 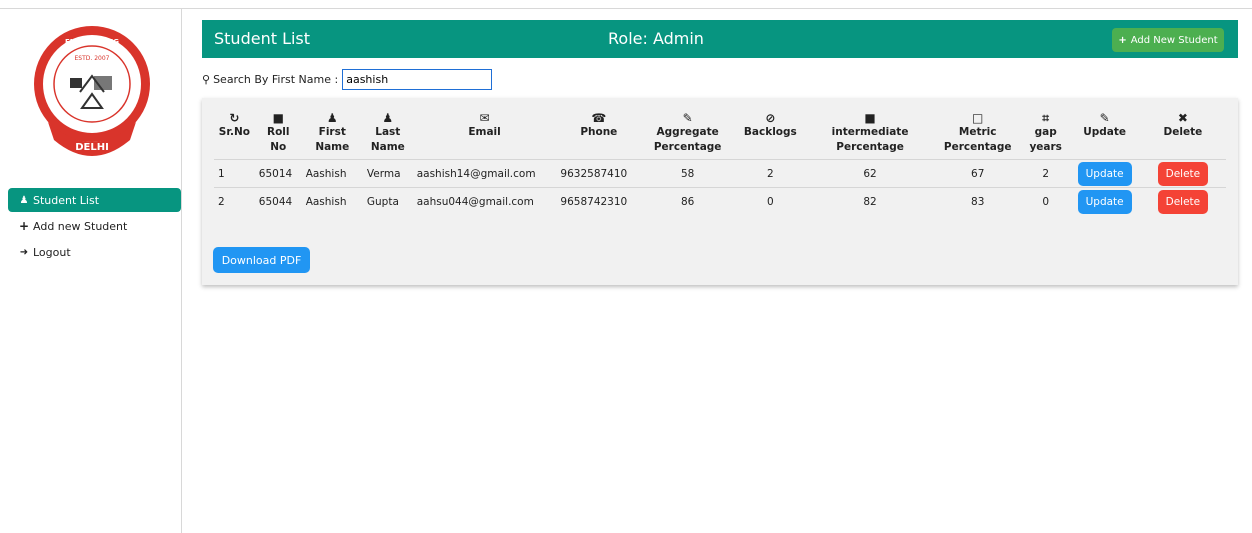 I want to click on cell-gap: 2, so click(x=1045, y=173).